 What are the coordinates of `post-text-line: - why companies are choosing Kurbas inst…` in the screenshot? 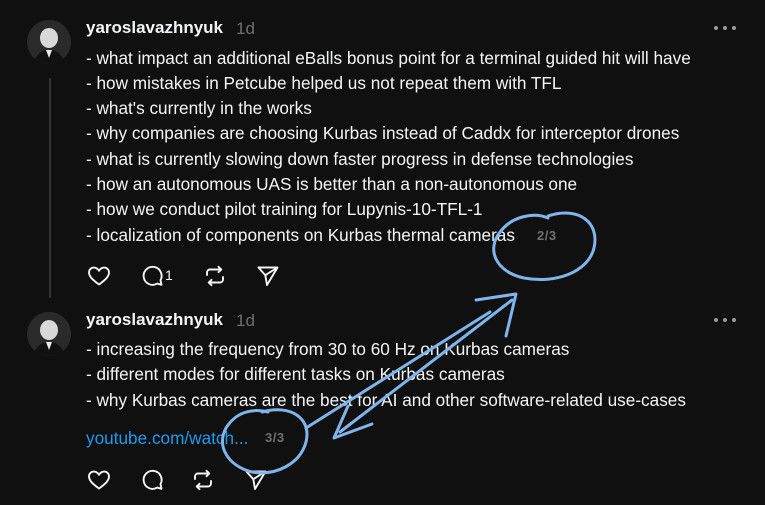 It's located at (383, 133).